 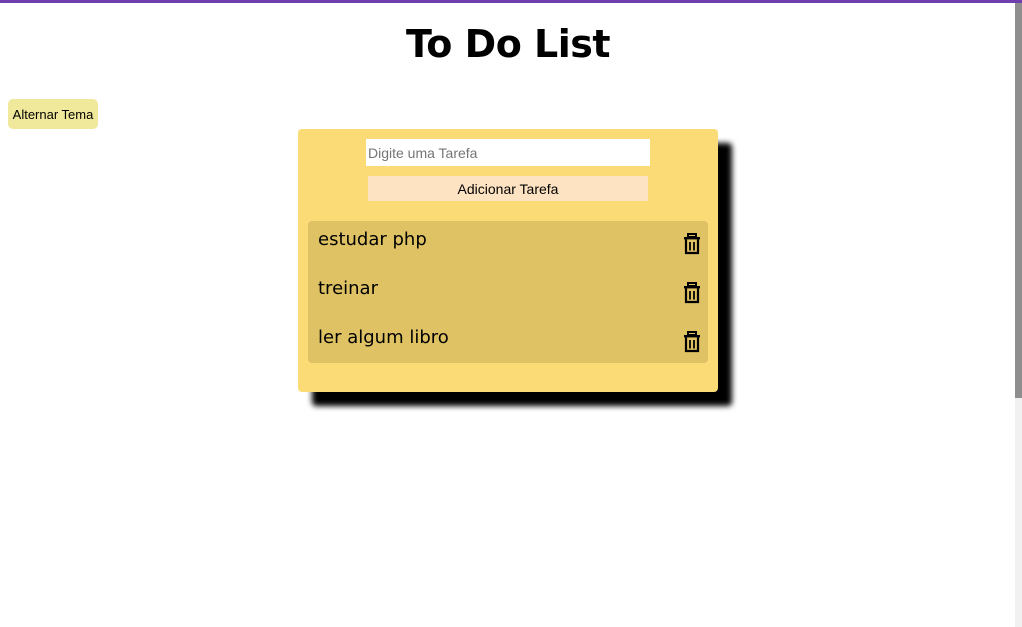 I want to click on top-accent-border, so click(x=511, y=1).